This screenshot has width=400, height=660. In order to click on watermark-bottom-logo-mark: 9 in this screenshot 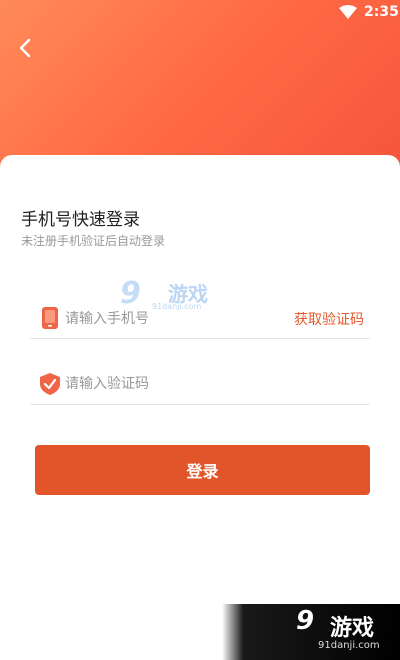, I will do `click(305, 621)`.